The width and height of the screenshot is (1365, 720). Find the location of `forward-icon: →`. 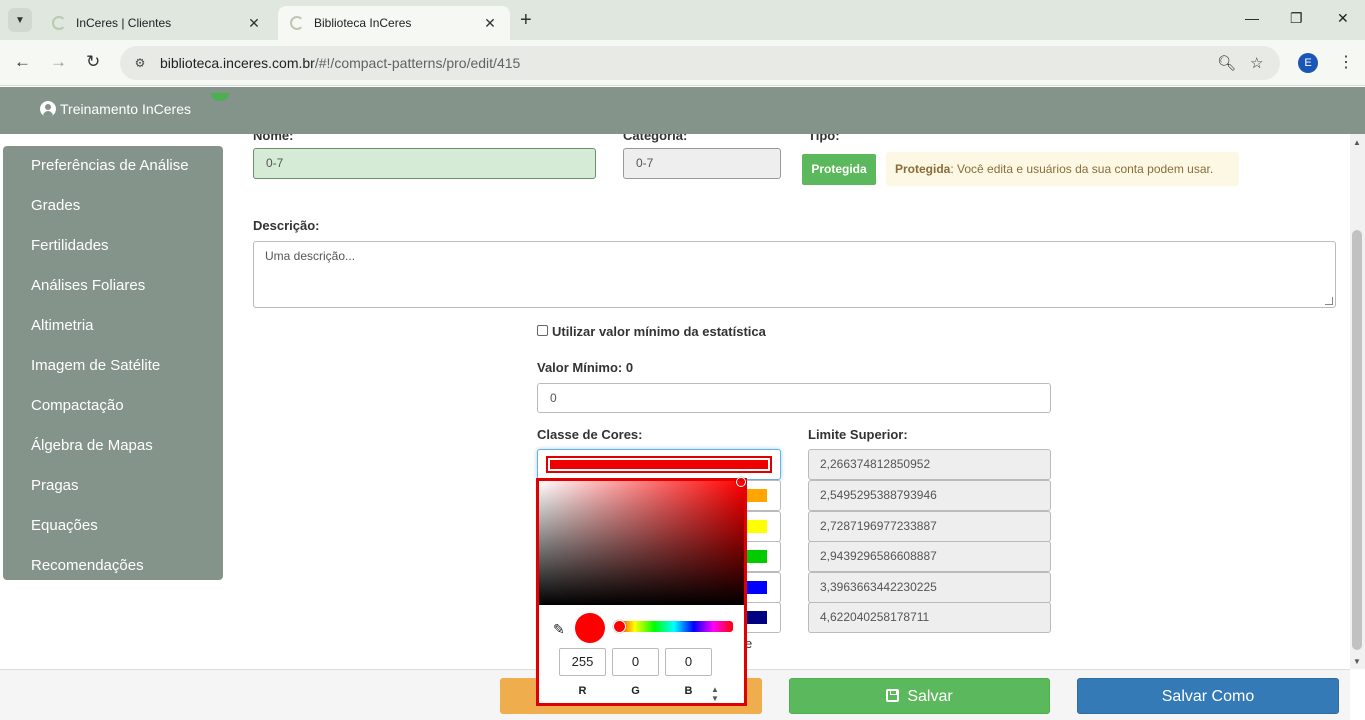

forward-icon: → is located at coordinates (58, 62).